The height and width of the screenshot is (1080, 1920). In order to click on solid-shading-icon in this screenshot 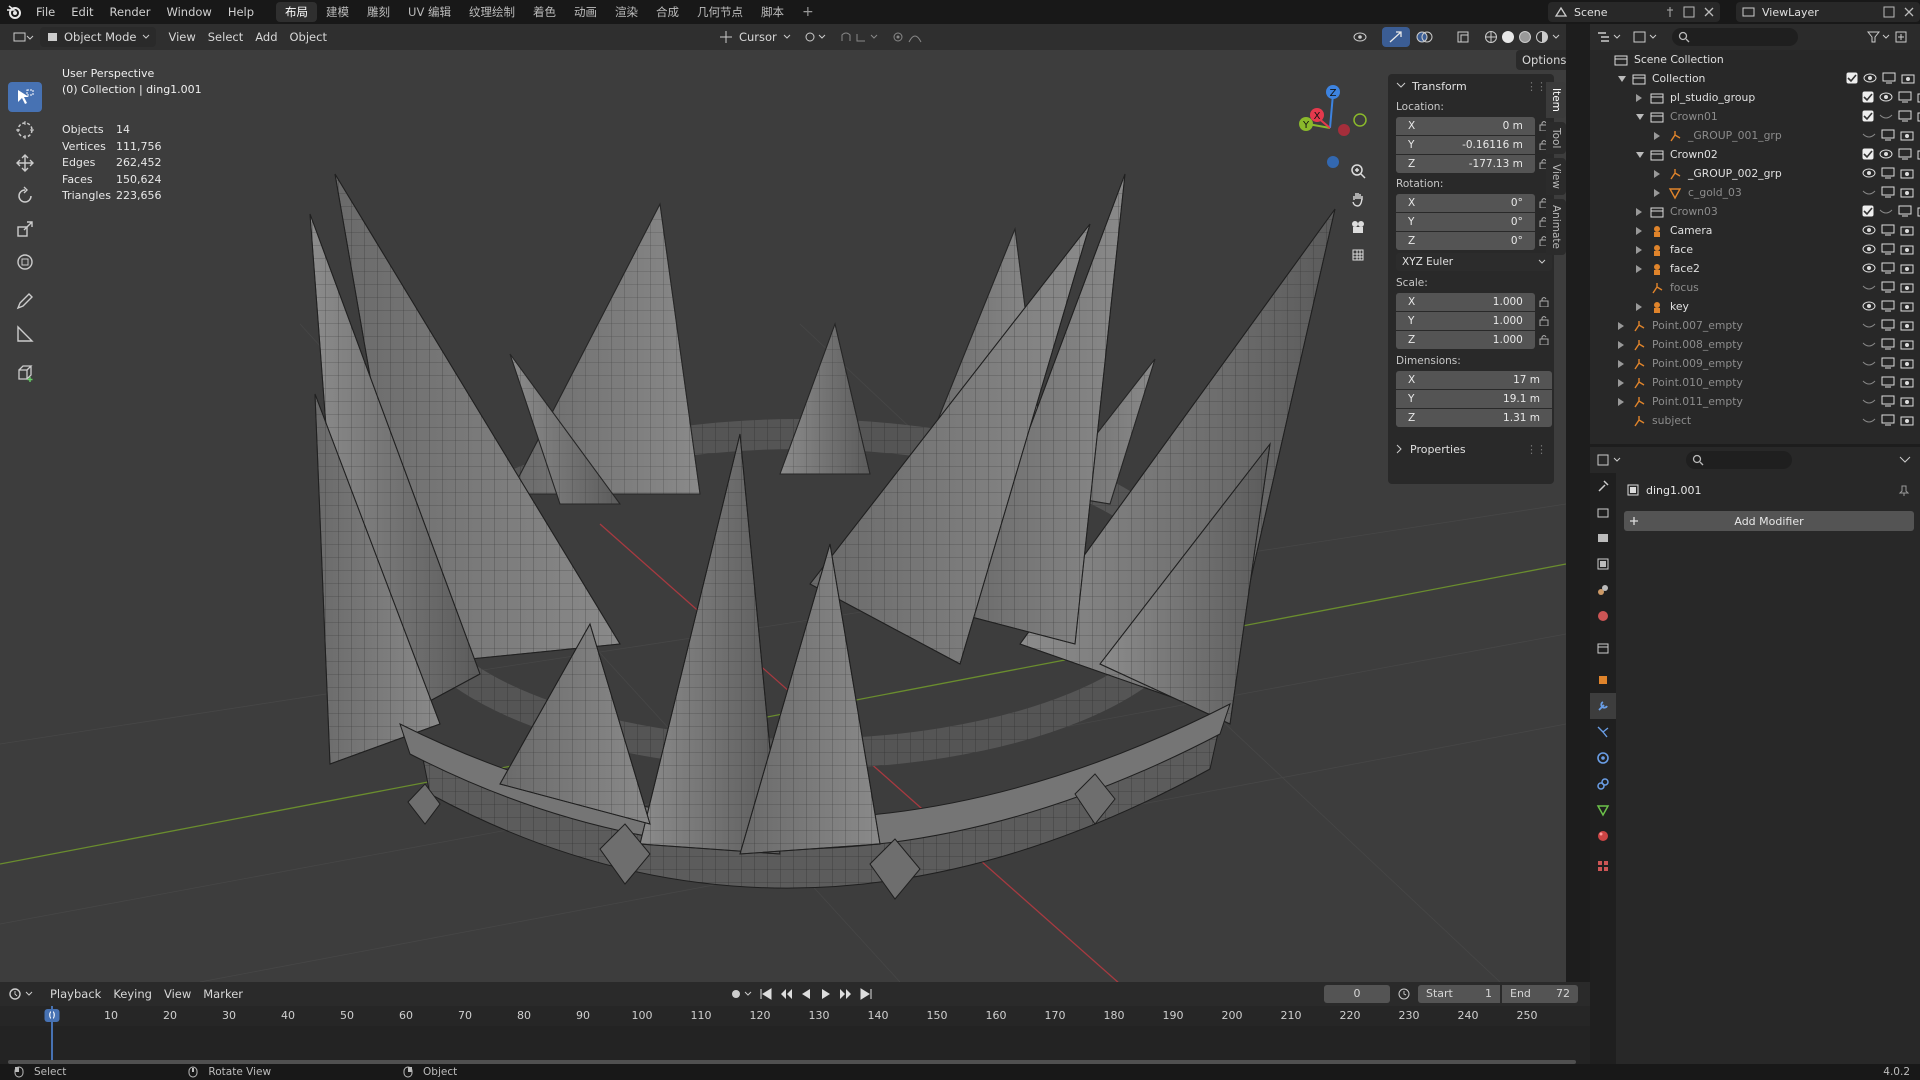, I will do `click(1508, 37)`.